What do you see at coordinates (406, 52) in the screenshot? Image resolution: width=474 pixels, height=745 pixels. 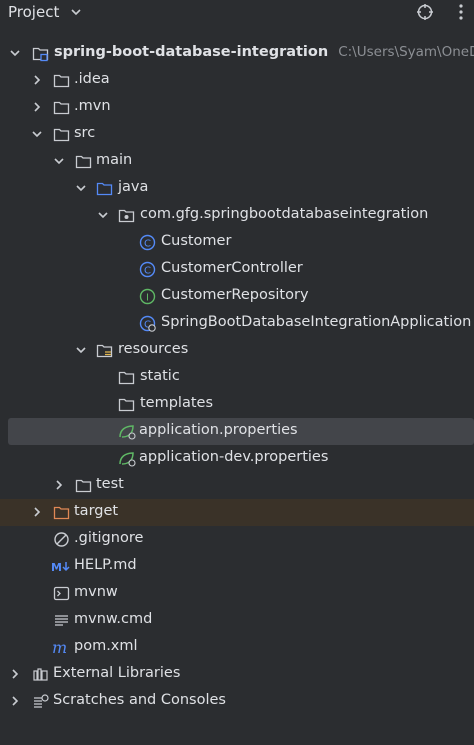 I see `project-path: C:\Users\Syam\OneD` at bounding box center [406, 52].